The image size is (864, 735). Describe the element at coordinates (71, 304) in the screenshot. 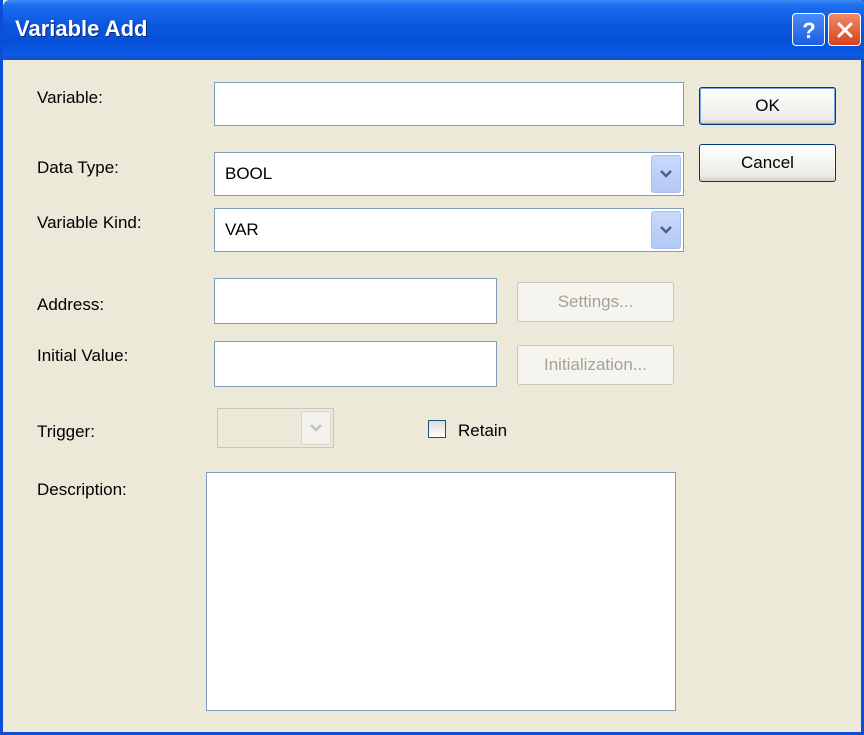

I see `address-label: Address:` at that location.